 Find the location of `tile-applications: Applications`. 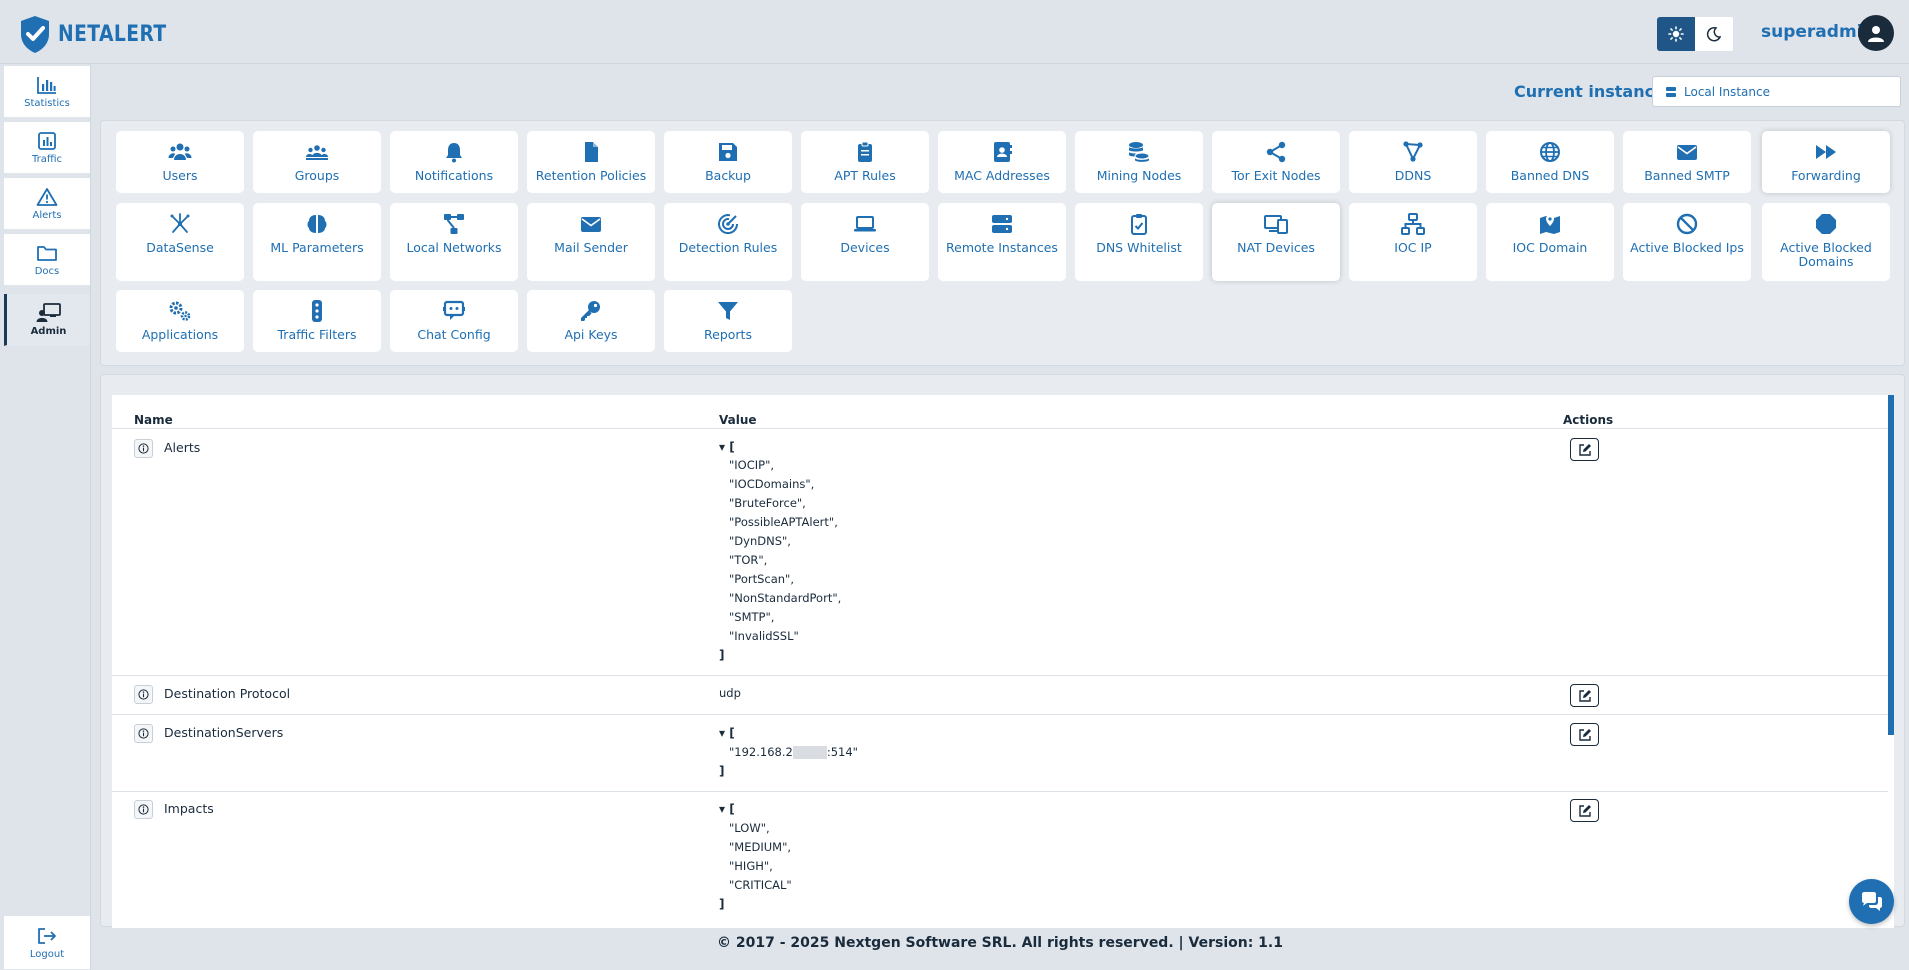

tile-applications: Applications is located at coordinates (180, 321).